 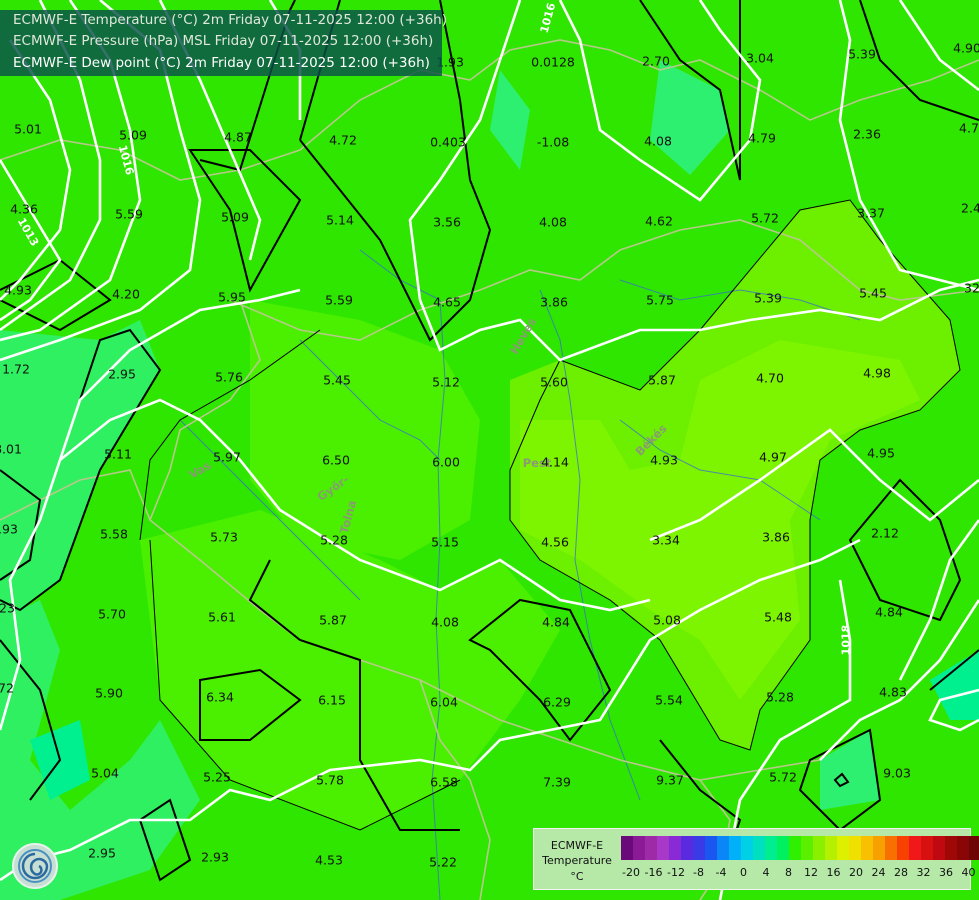 What do you see at coordinates (970, 208) in the screenshot?
I see `map-value: 2.4` at bounding box center [970, 208].